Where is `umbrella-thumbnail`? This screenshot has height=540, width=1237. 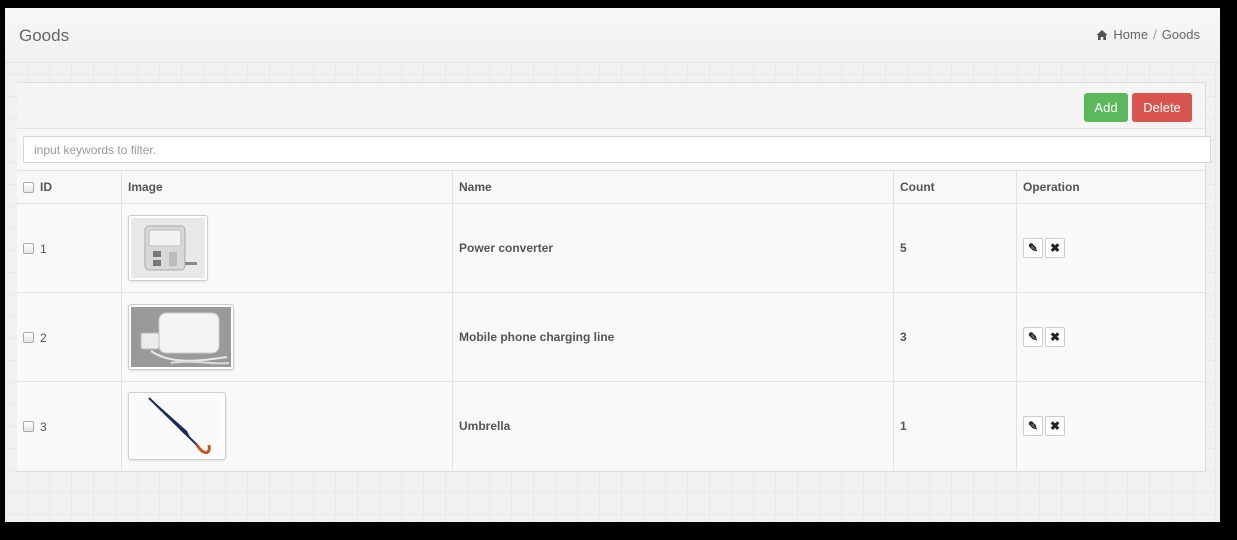 umbrella-thumbnail is located at coordinates (177, 426).